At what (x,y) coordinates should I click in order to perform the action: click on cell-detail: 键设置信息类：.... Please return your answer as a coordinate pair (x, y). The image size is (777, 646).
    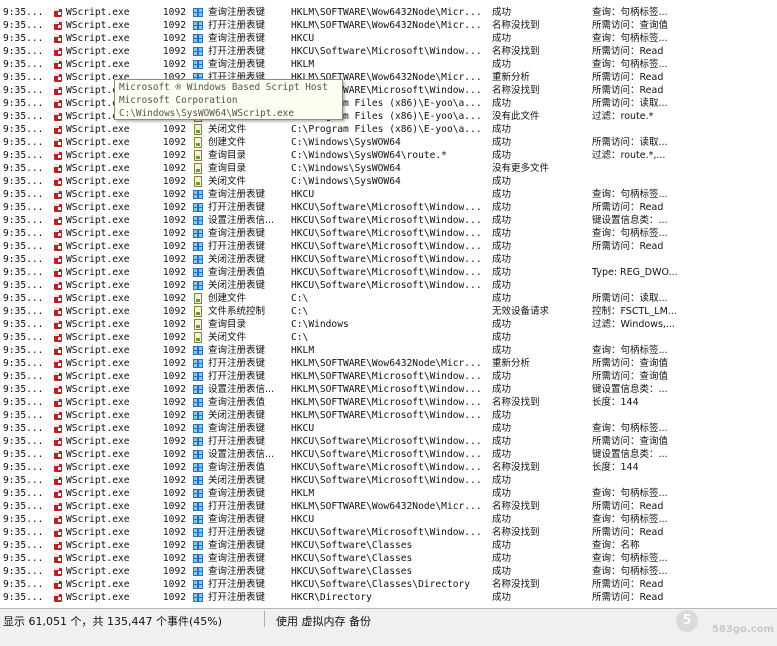
    Looking at the image, I should click on (630, 220).